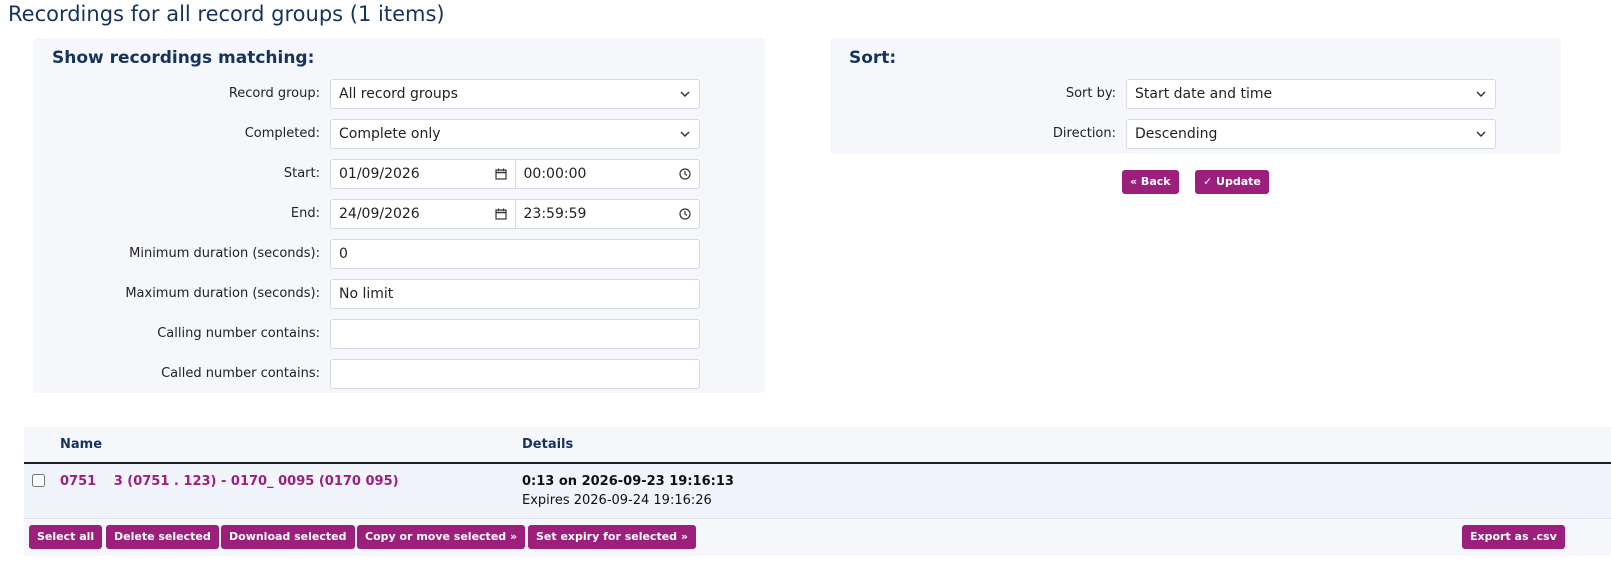 This screenshot has height=573, width=1611. I want to click on update-button: ✓ Update, so click(1232, 182).